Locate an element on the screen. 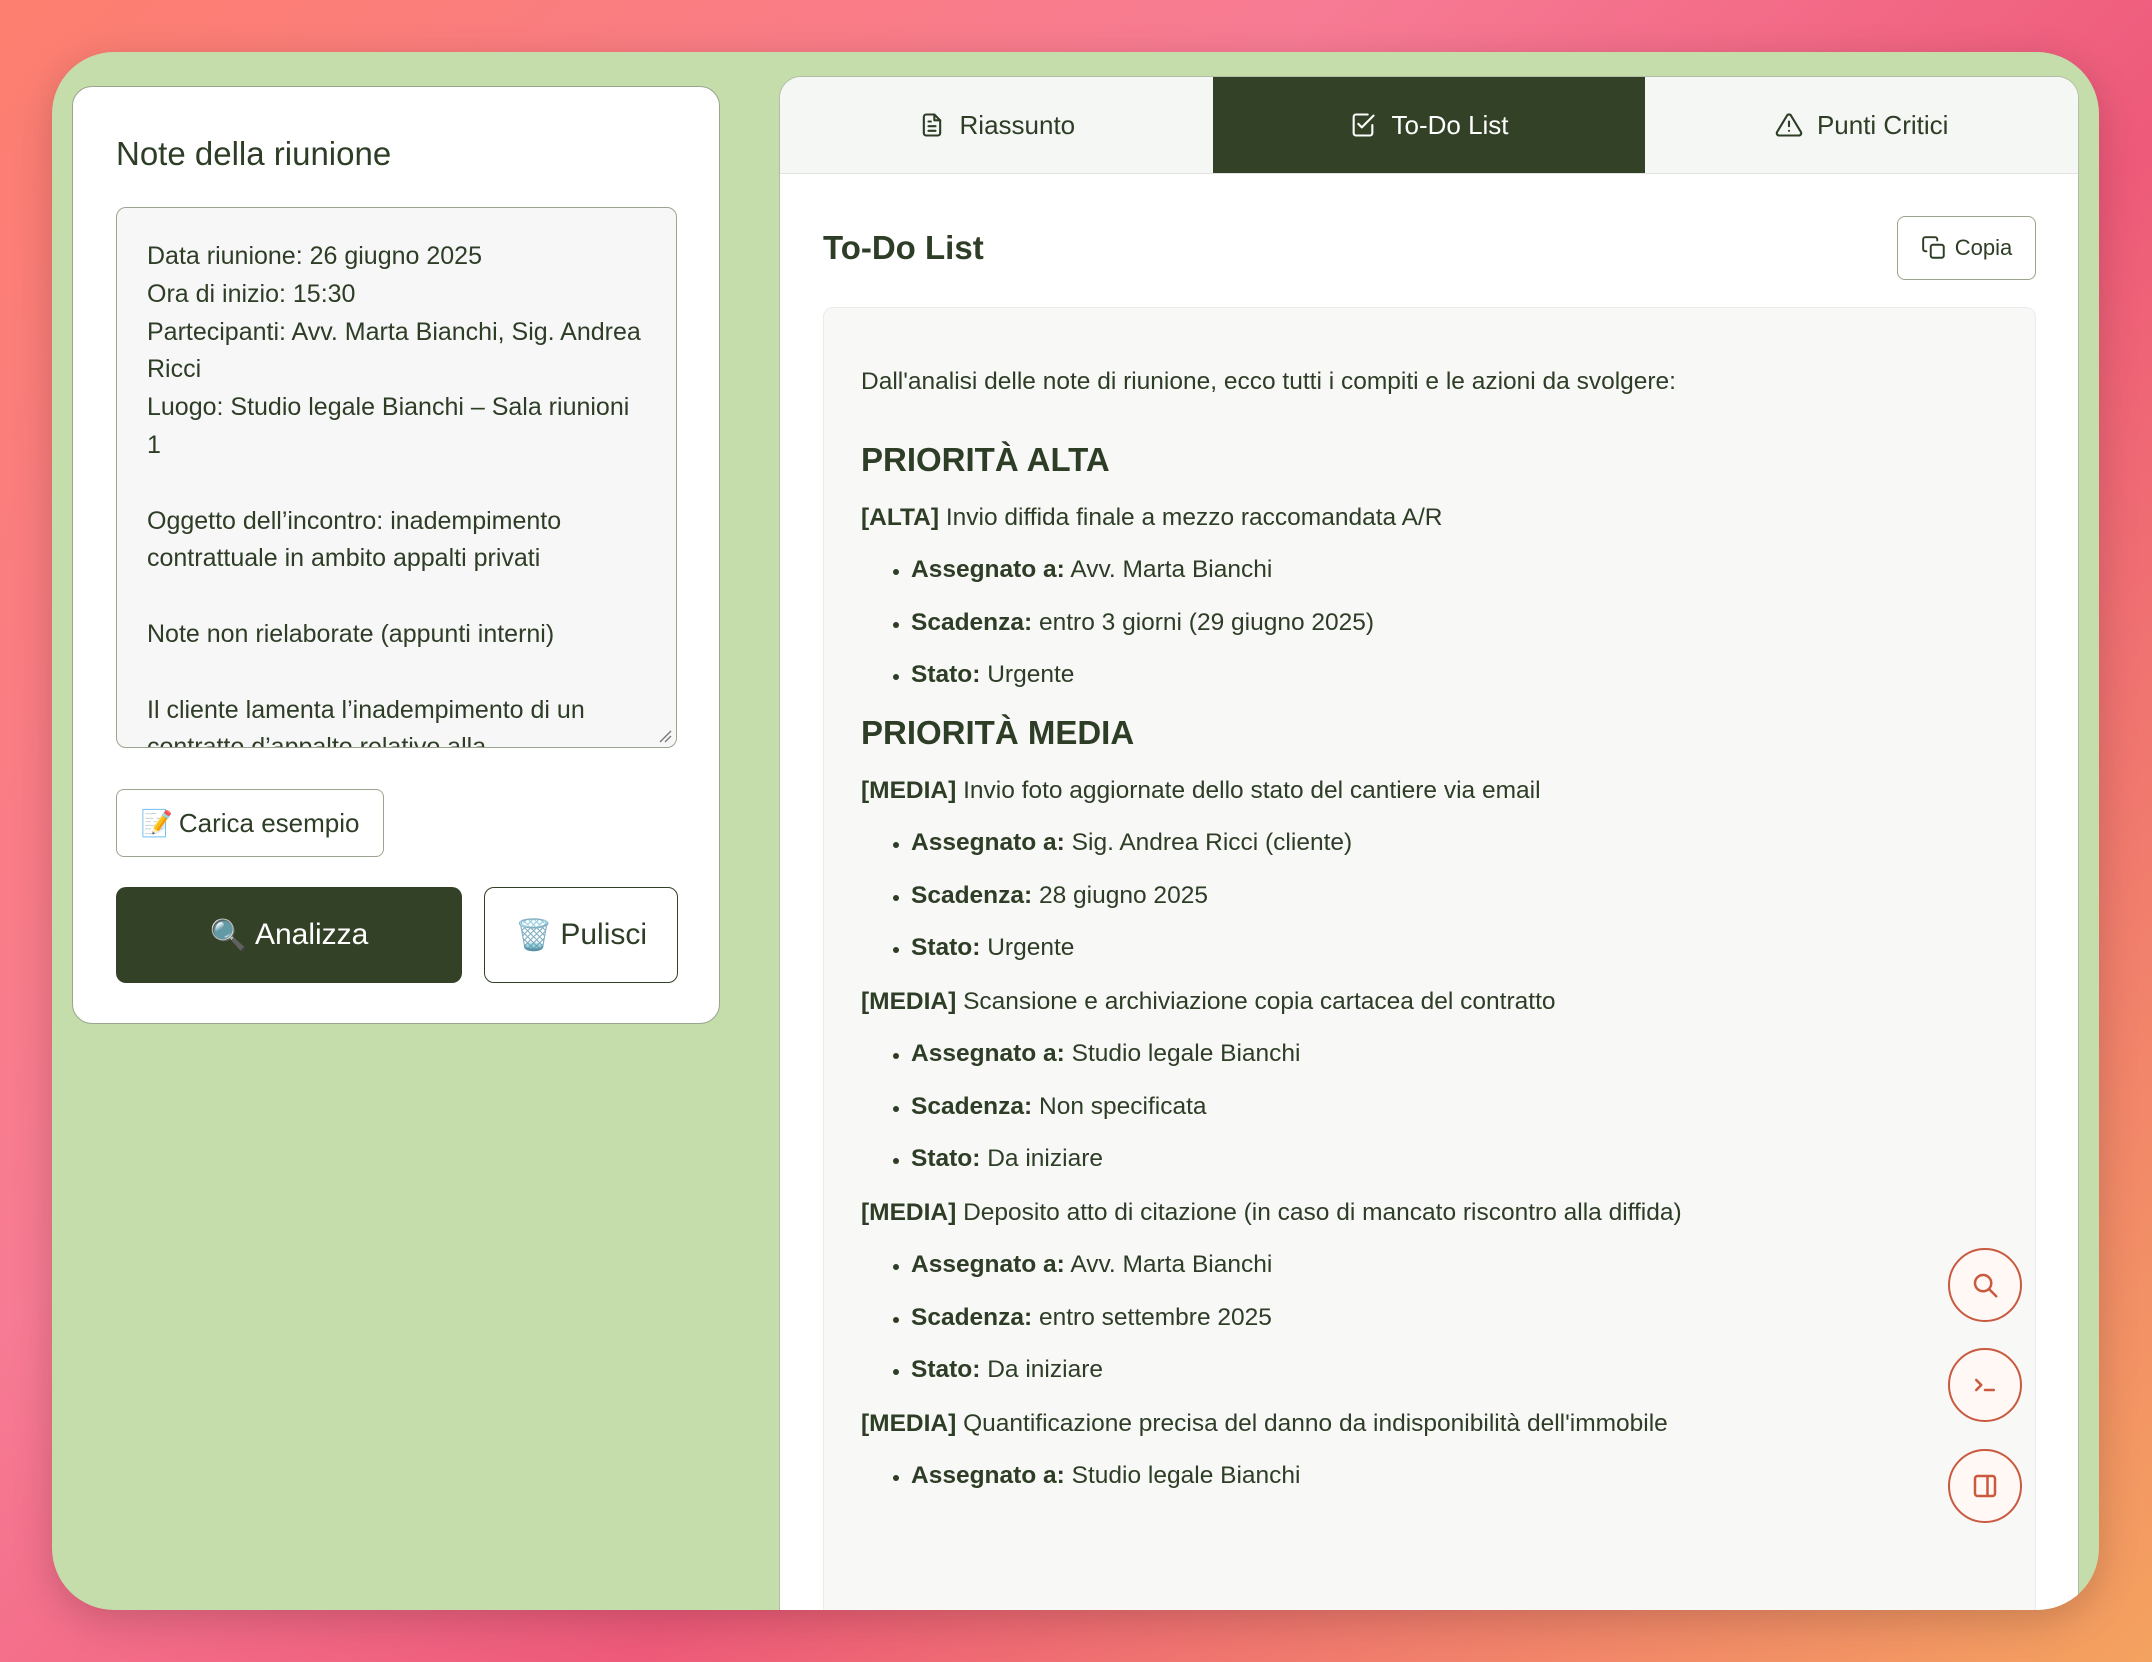 This screenshot has height=1662, width=2152. resize-grip-icon is located at coordinates (665, 736).